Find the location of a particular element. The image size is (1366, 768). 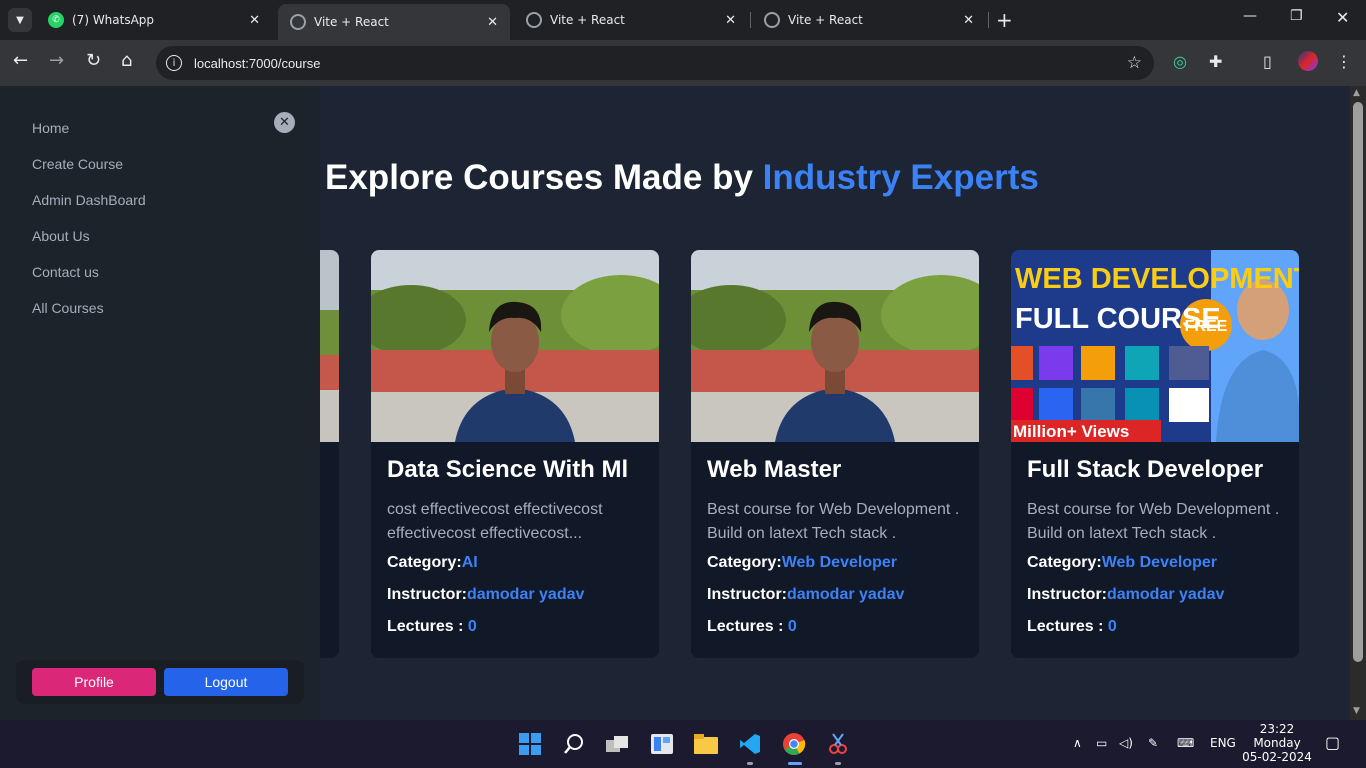

widgets-icon is located at coordinates (662, 744).